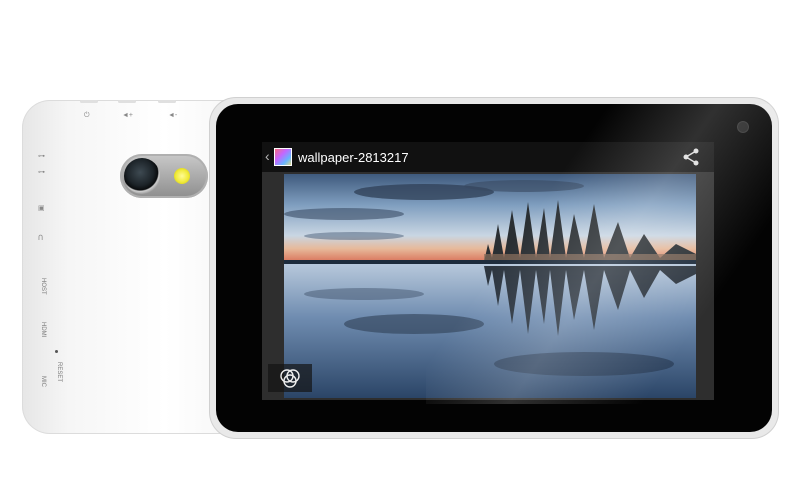 Image resolution: width=800 pixels, height=500 pixels. I want to click on chevron-left-icon: ‹, so click(267, 156).